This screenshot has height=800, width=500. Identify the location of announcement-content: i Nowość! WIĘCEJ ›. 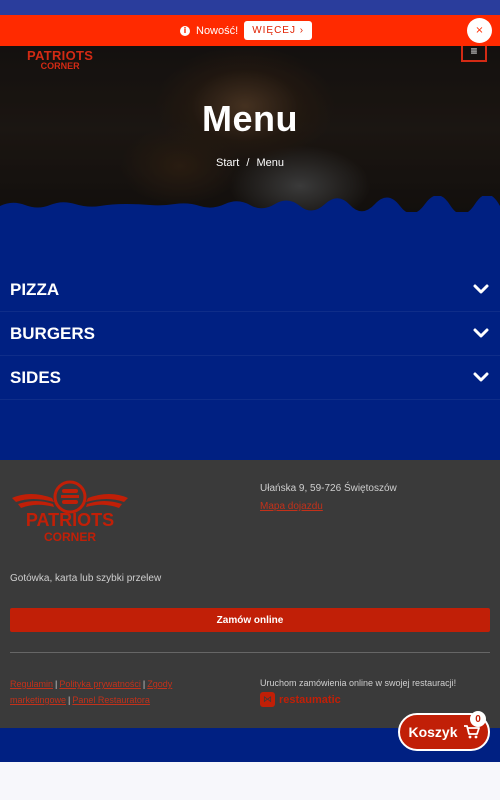
(246, 30).